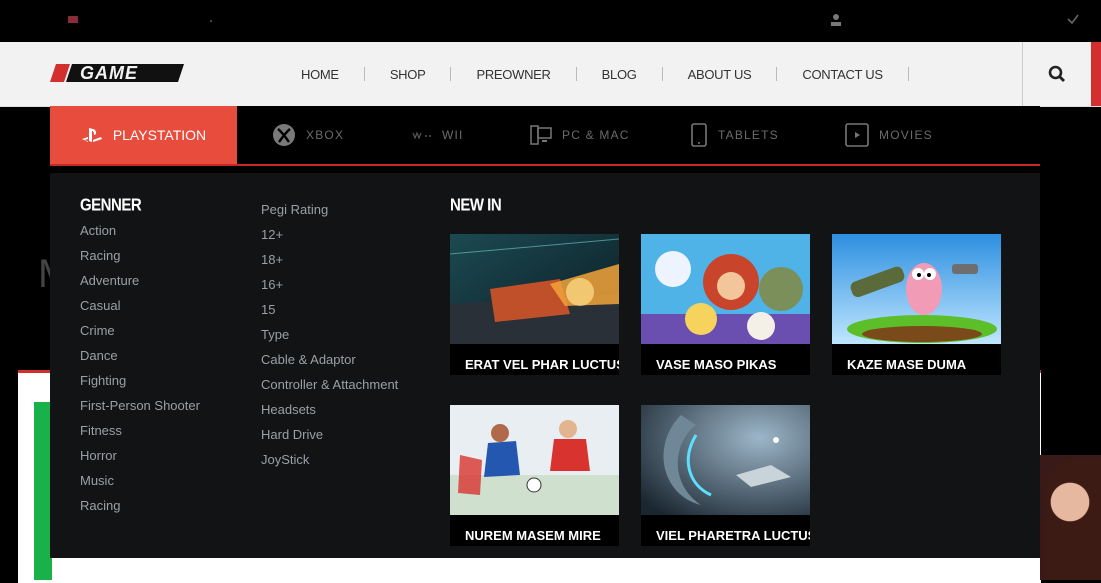 This screenshot has height=583, width=1101. Describe the element at coordinates (907, 364) in the screenshot. I see `product-title: KAZE MASE DUMA` at that location.